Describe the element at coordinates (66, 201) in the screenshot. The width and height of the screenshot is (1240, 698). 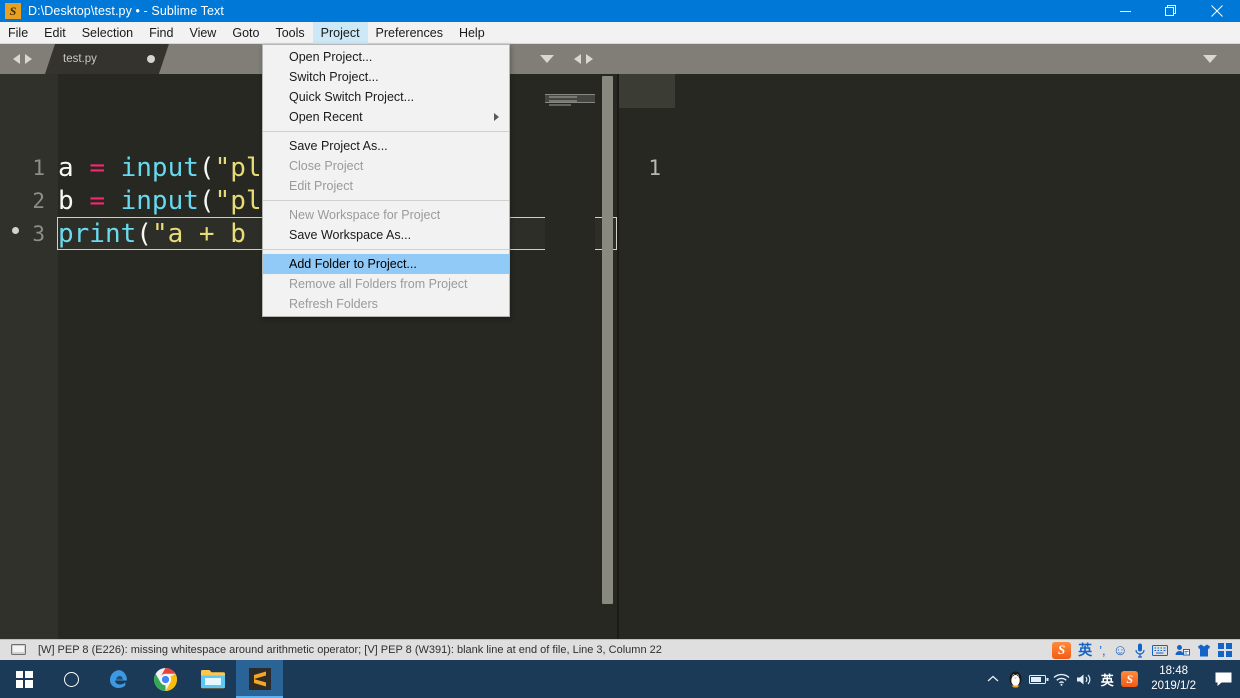
I see `code-token-var: b` at that location.